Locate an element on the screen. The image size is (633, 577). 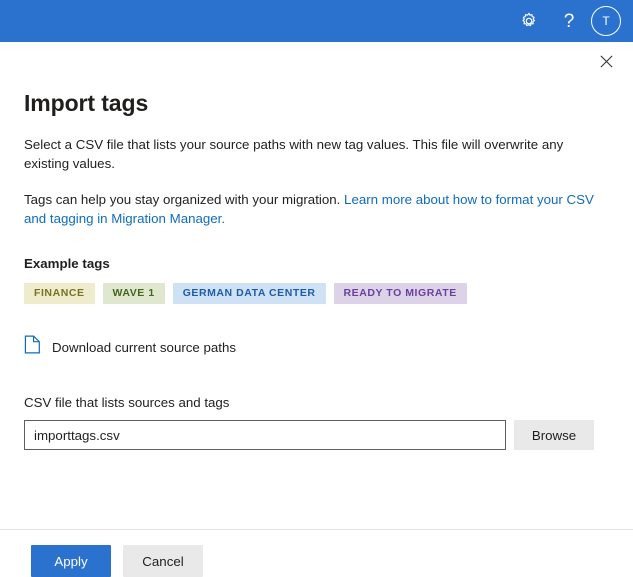
suite-bar: ? T is located at coordinates (316, 21).